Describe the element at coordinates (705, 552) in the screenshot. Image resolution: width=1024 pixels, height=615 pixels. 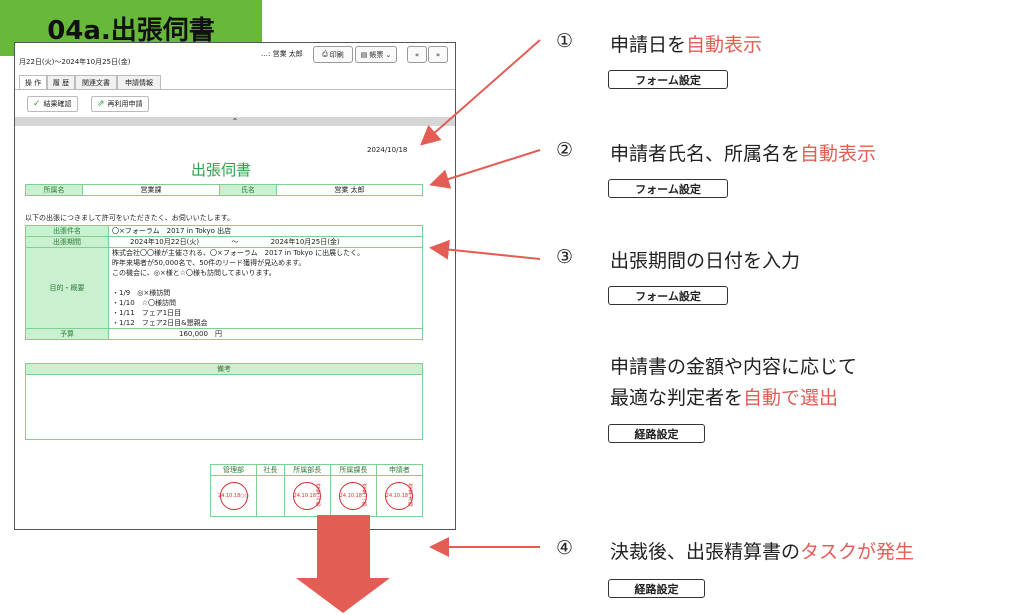
I see `annotation-4-plain: 決裁後、出張精算書の` at that location.